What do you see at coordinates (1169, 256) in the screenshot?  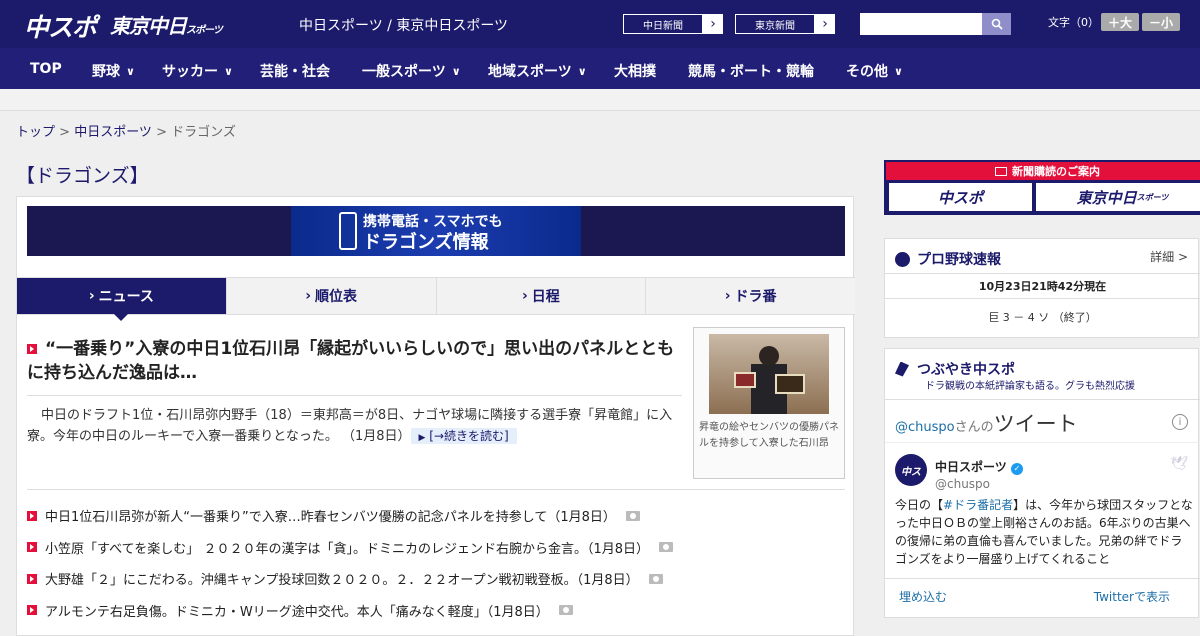 I see `pro-baseball-detail-link: 詳細 >` at bounding box center [1169, 256].